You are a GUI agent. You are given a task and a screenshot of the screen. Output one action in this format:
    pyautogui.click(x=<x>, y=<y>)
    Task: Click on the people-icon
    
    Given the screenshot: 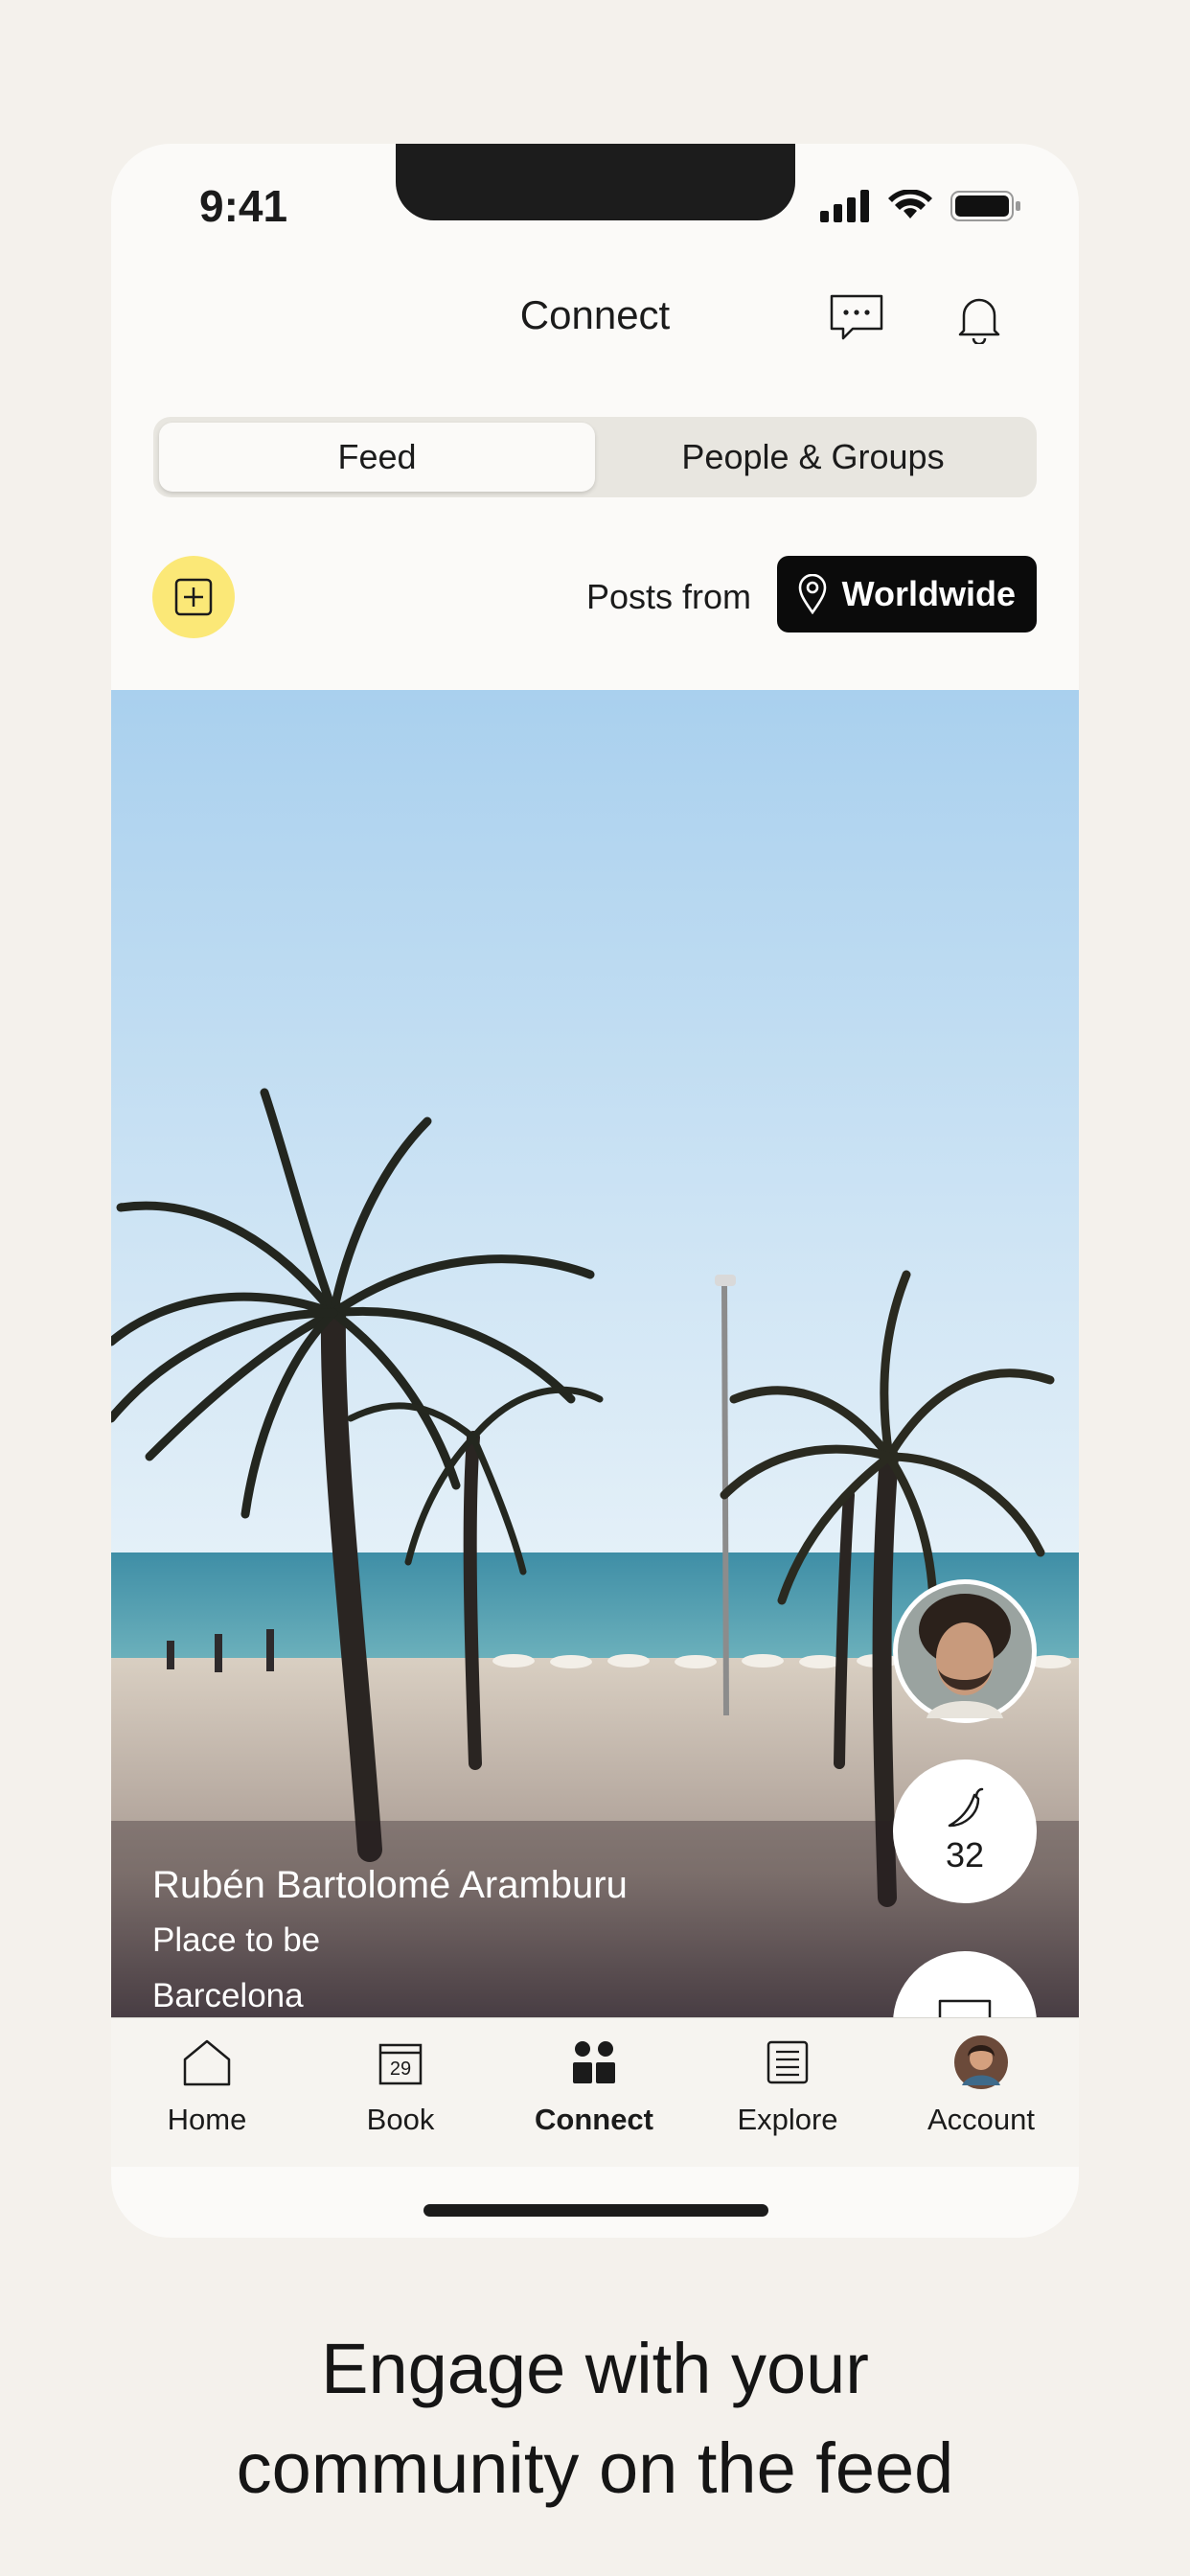 What is the action you would take?
    pyautogui.click(x=594, y=2062)
    